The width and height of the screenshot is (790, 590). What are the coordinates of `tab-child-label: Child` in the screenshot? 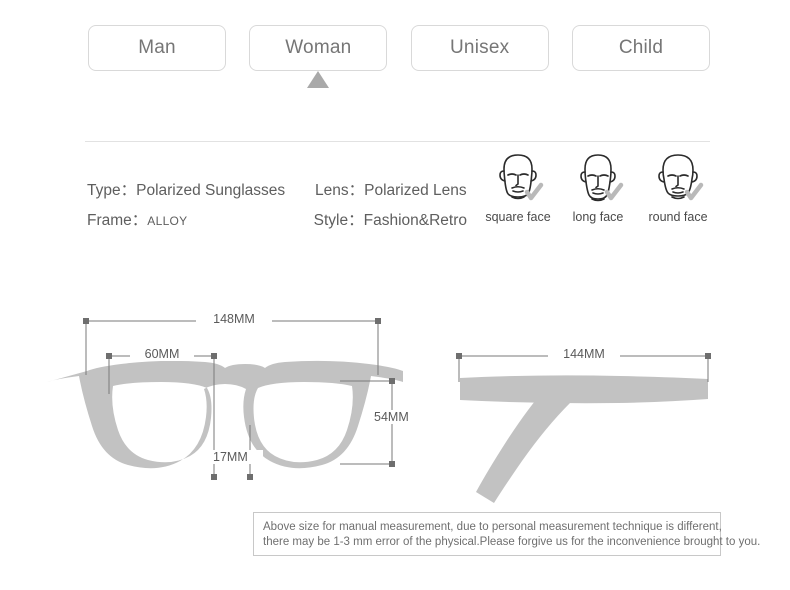 It's located at (641, 47).